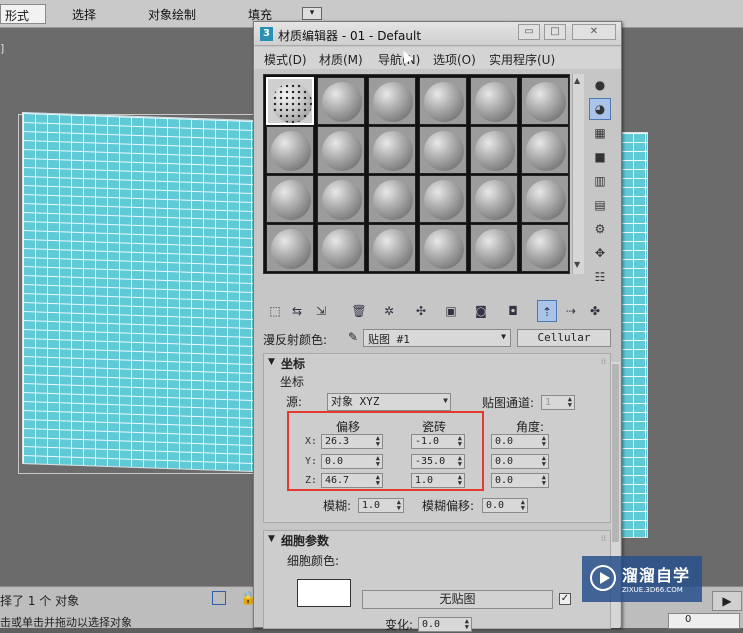  Describe the element at coordinates (389, 311) in the screenshot. I see `make-unique-icon: ✲` at that location.